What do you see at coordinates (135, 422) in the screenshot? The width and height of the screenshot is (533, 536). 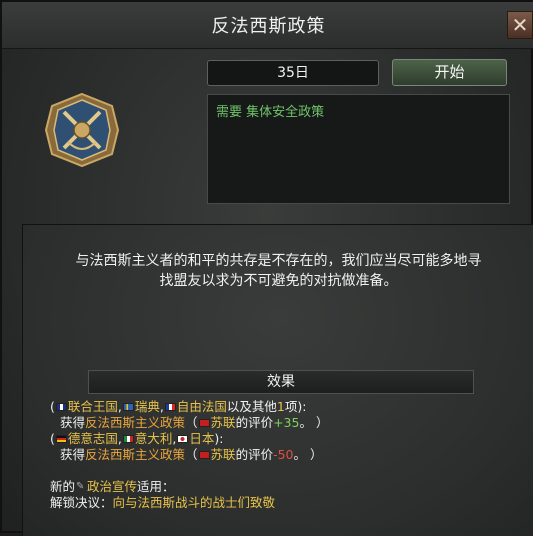 I see `policy-link-1: 反法西斯主义政策` at bounding box center [135, 422].